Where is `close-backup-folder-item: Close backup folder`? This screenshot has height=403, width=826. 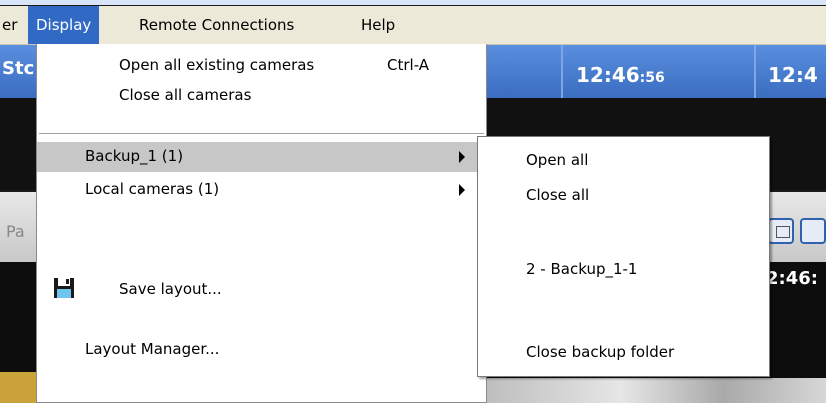 close-backup-folder-item: Close backup folder is located at coordinates (600, 352).